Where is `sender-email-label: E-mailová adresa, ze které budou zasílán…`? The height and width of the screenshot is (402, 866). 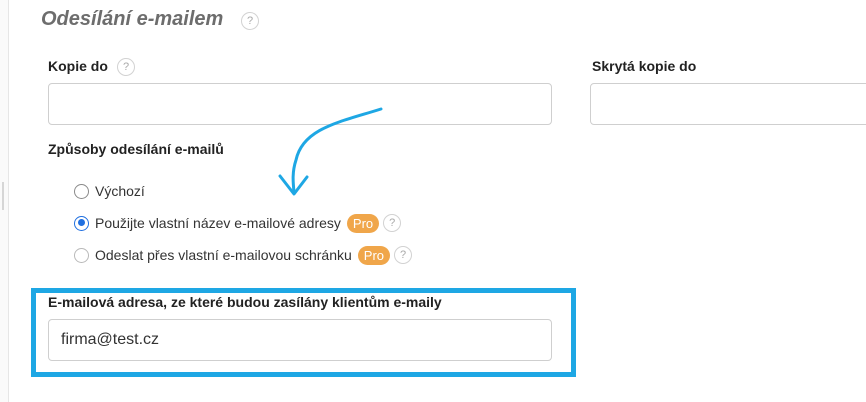 sender-email-label: E-mailová adresa, ze které budou zasílán… is located at coordinates (245, 302).